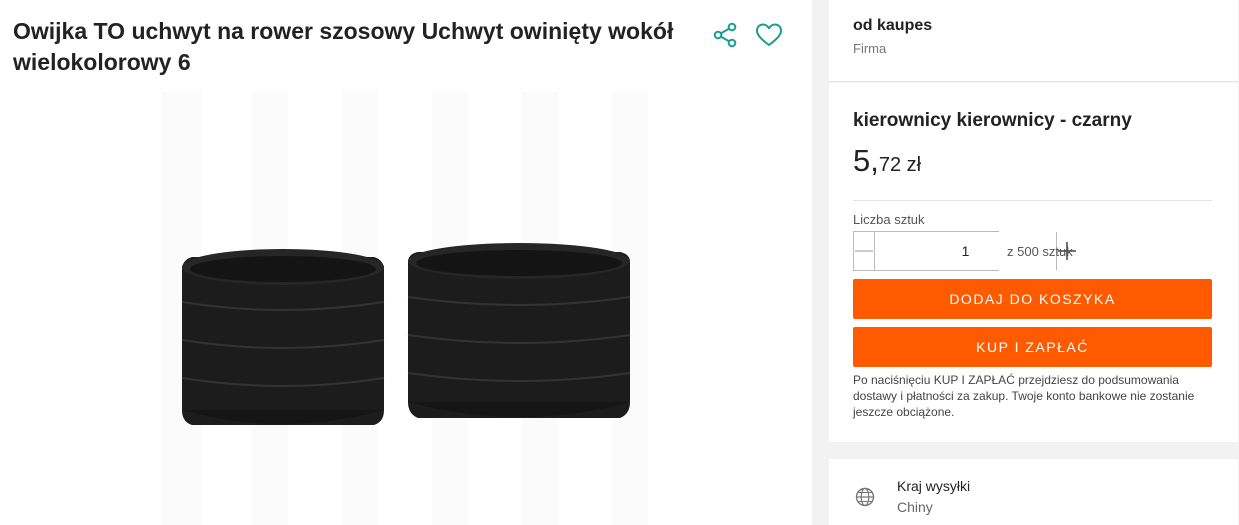 This screenshot has width=1239, height=525. What do you see at coordinates (964, 251) in the screenshot?
I see `quantity-stepper` at bounding box center [964, 251].